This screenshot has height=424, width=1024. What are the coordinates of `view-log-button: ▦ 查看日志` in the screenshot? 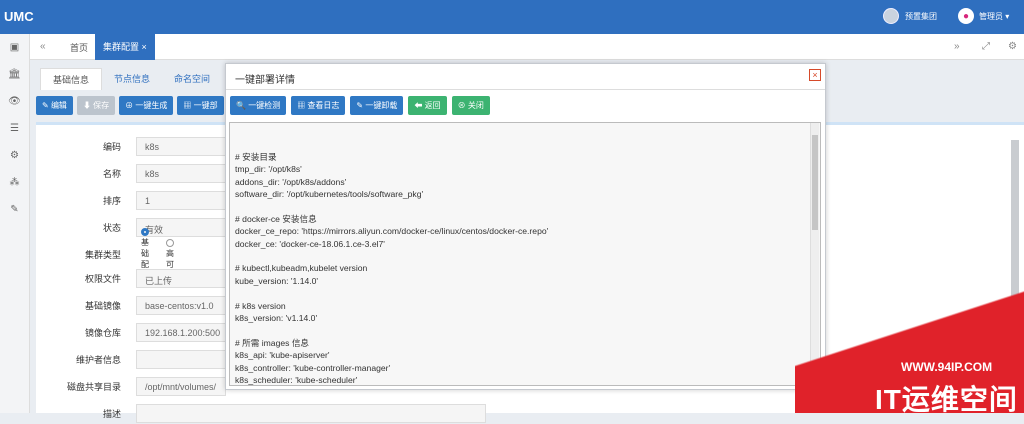 It's located at (318, 105).